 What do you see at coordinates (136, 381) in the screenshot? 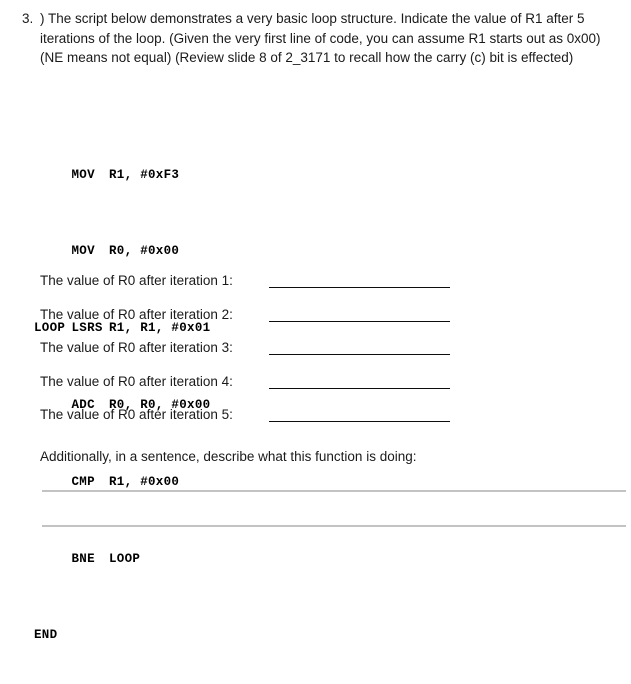
I see `answer-label: The value of R0 after iteration 4:` at bounding box center [136, 381].